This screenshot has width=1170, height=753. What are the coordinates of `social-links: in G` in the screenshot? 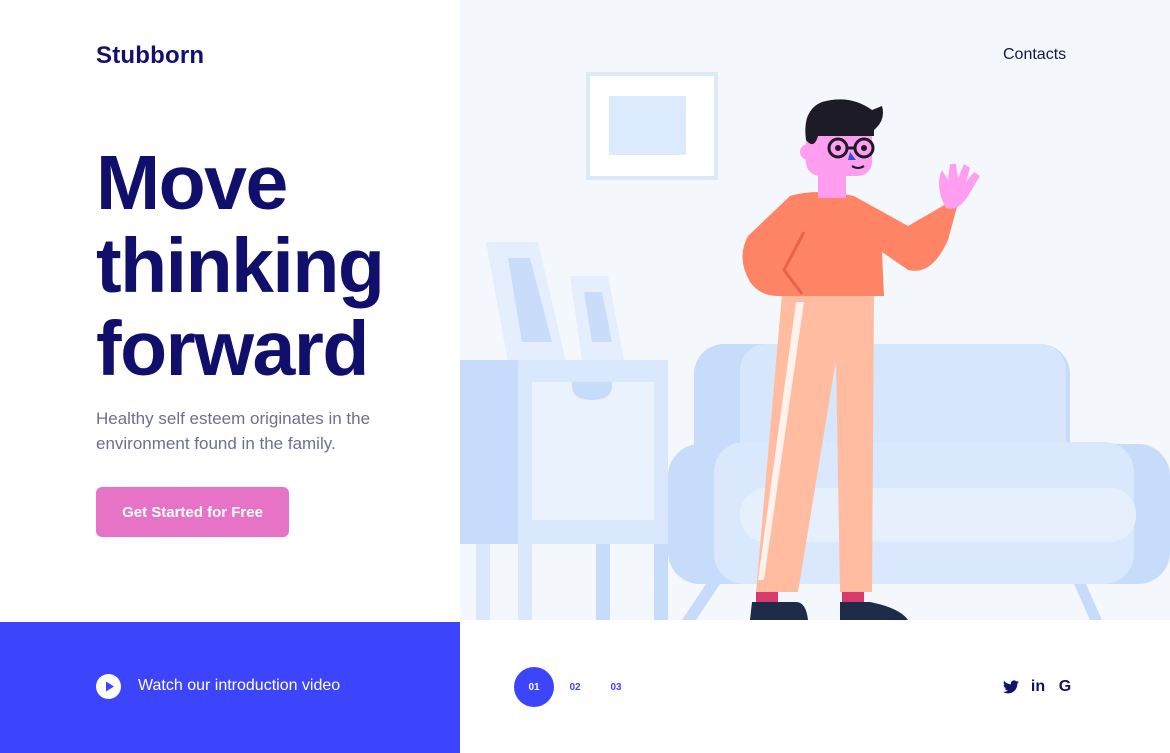 It's located at (1041, 687).